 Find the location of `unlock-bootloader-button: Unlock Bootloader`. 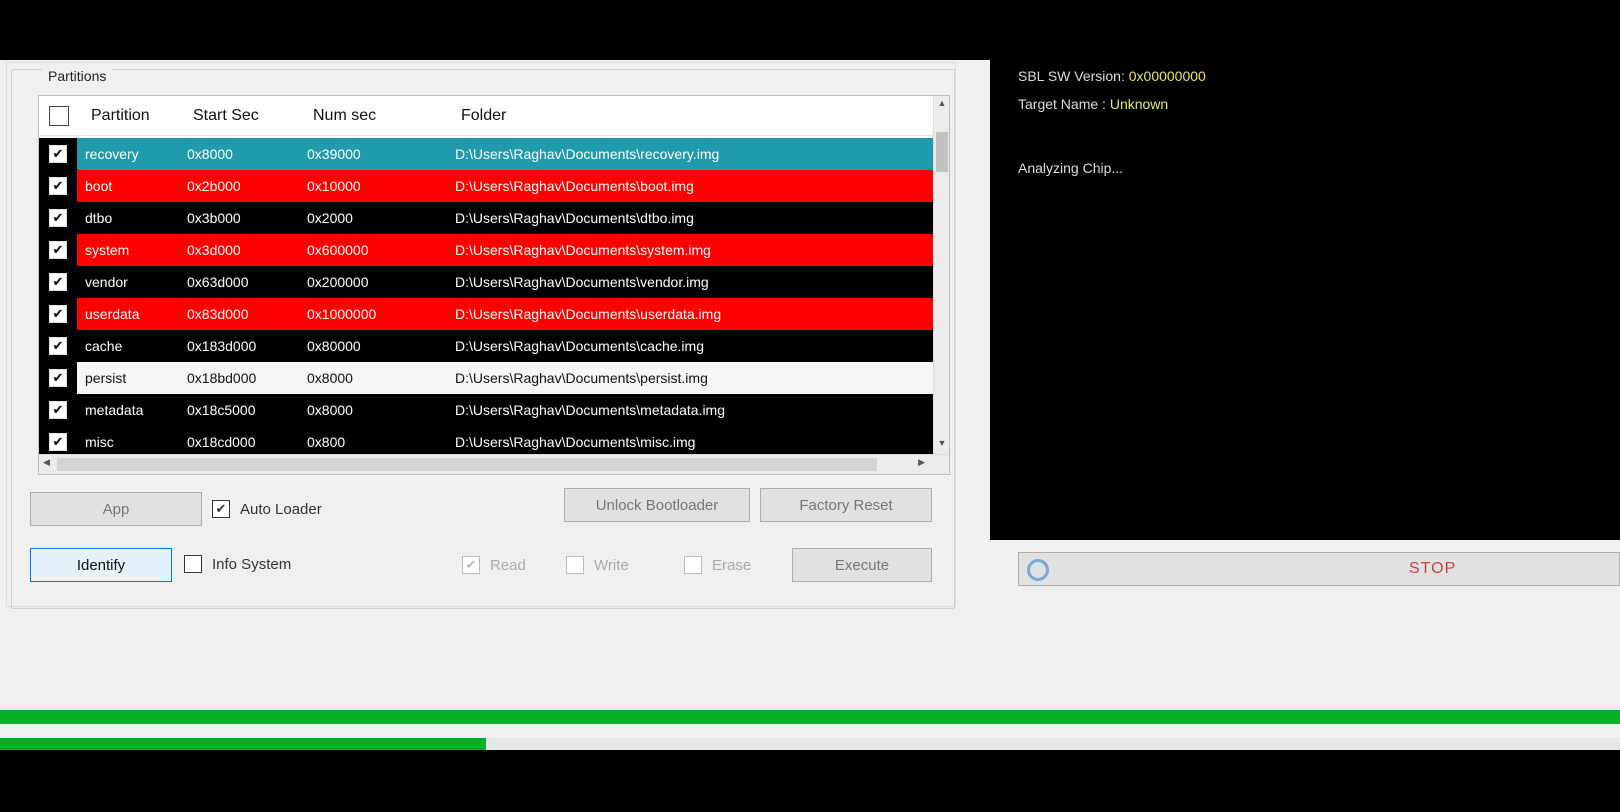

unlock-bootloader-button: Unlock Bootloader is located at coordinates (657, 505).